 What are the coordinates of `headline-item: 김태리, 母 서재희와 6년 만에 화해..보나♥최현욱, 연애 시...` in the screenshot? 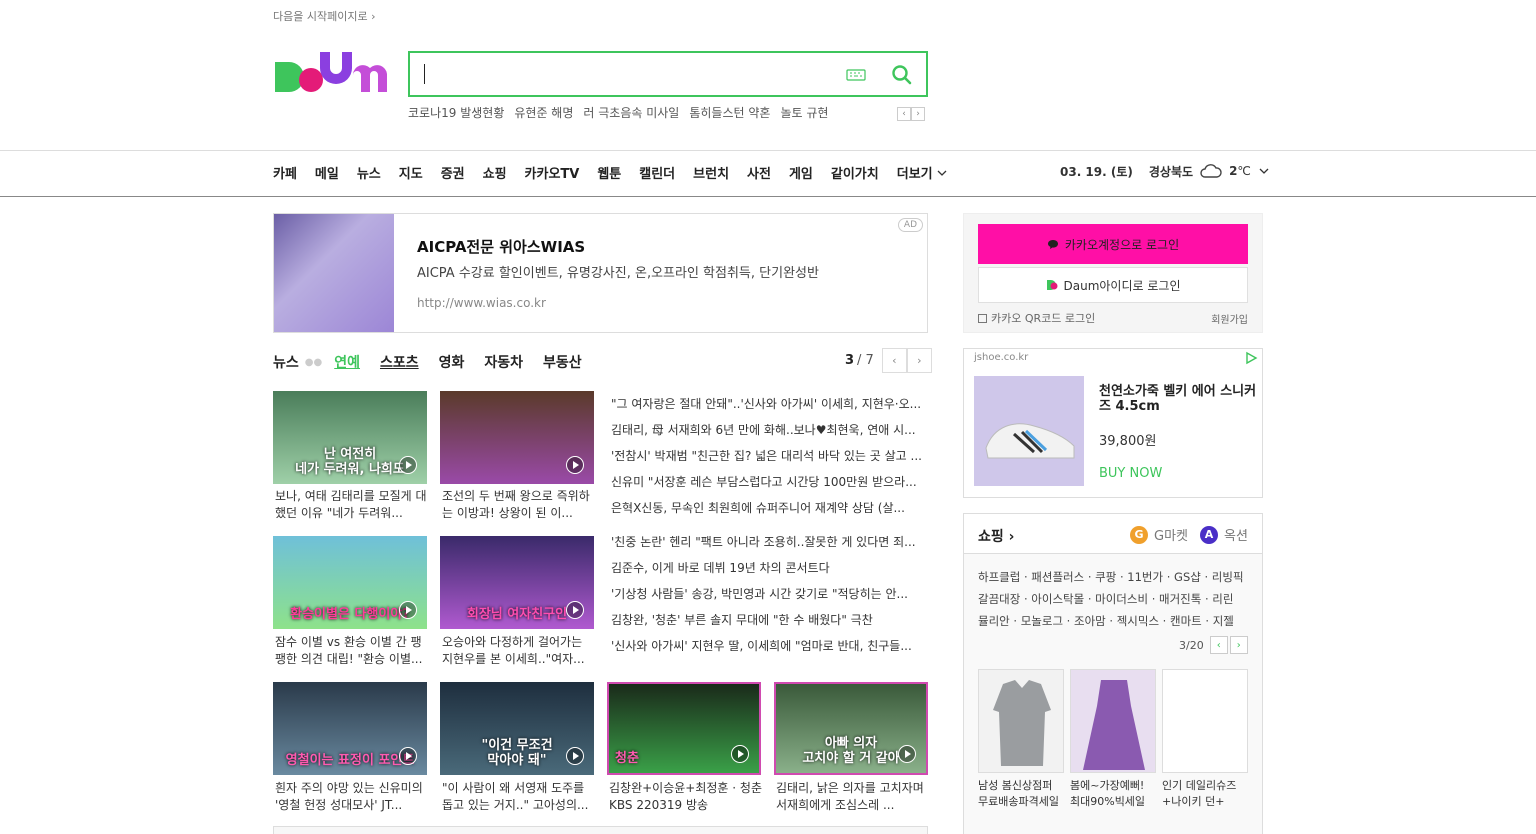 It's located at (769, 435).